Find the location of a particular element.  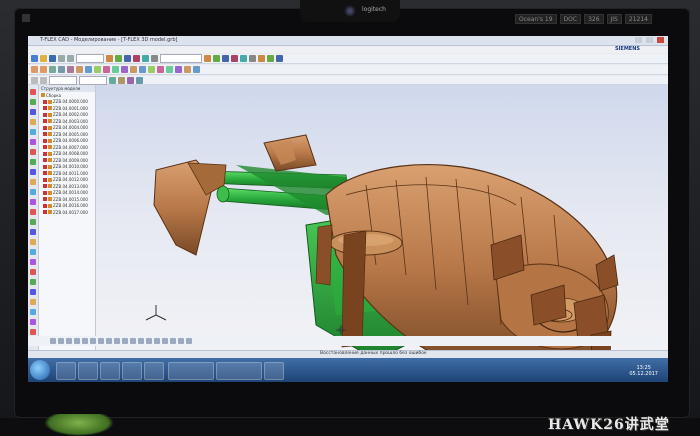

new-file-icon is located at coordinates (34, 58).